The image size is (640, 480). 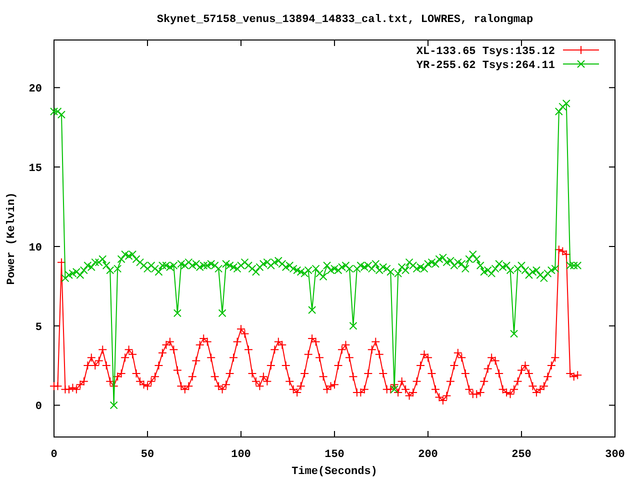 I want to click on tick-label: 150, so click(x=334, y=455).